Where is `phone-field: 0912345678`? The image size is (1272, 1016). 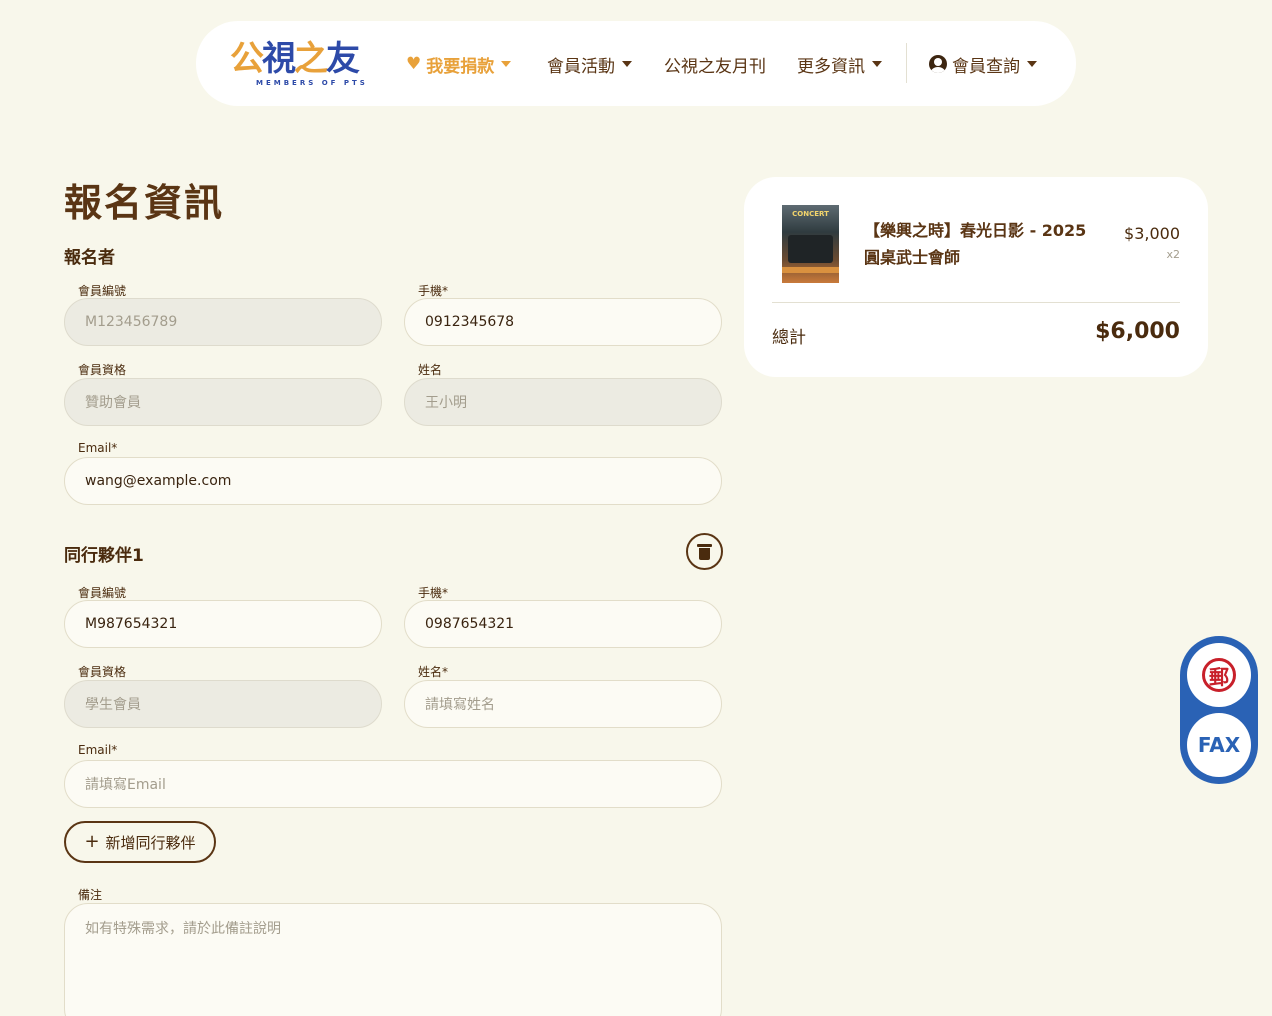
phone-field: 0912345678 is located at coordinates (563, 322).